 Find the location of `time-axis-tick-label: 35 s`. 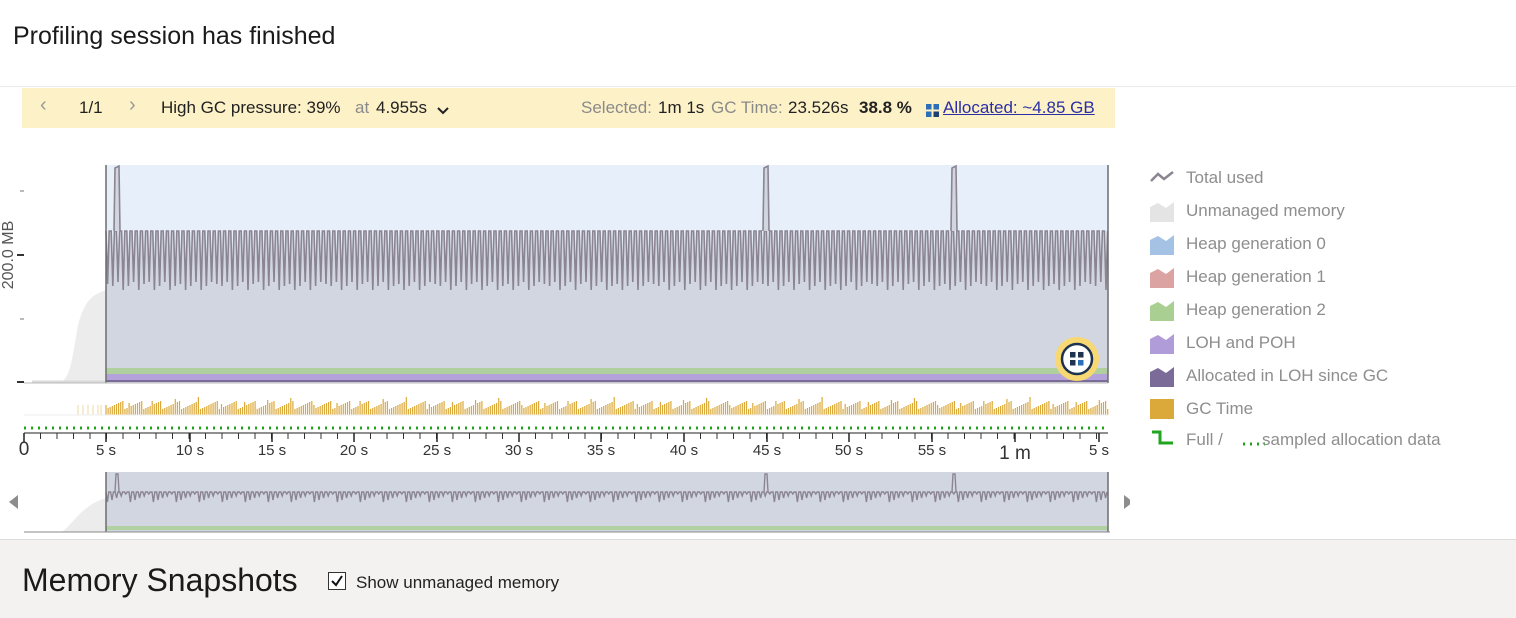

time-axis-tick-label: 35 s is located at coordinates (601, 450).